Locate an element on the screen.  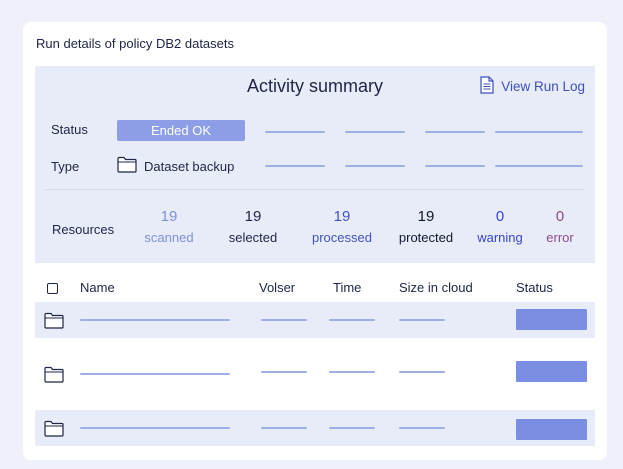
resource-label: scanned is located at coordinates (169, 237).